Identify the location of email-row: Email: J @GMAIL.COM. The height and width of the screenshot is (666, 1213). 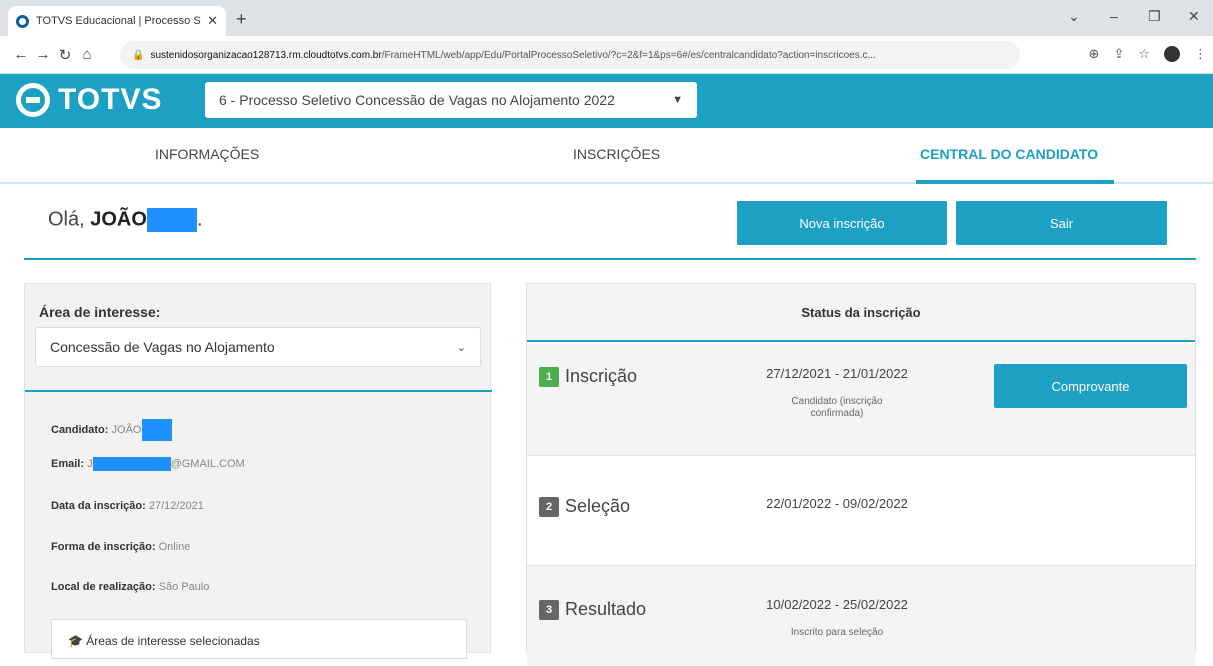
(148, 464).